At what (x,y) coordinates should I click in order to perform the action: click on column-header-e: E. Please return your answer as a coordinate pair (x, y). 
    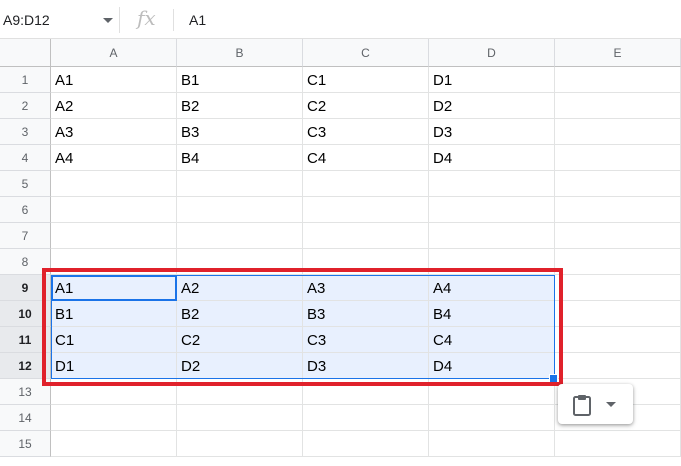
    Looking at the image, I should click on (618, 53).